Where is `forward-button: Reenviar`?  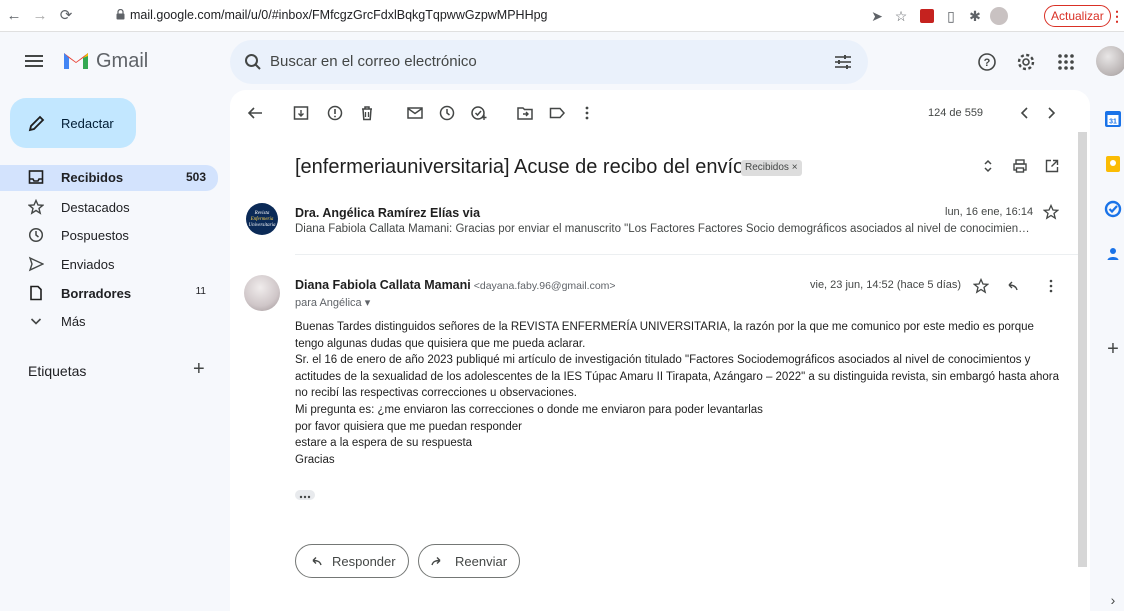 forward-button: Reenviar is located at coordinates (469, 561).